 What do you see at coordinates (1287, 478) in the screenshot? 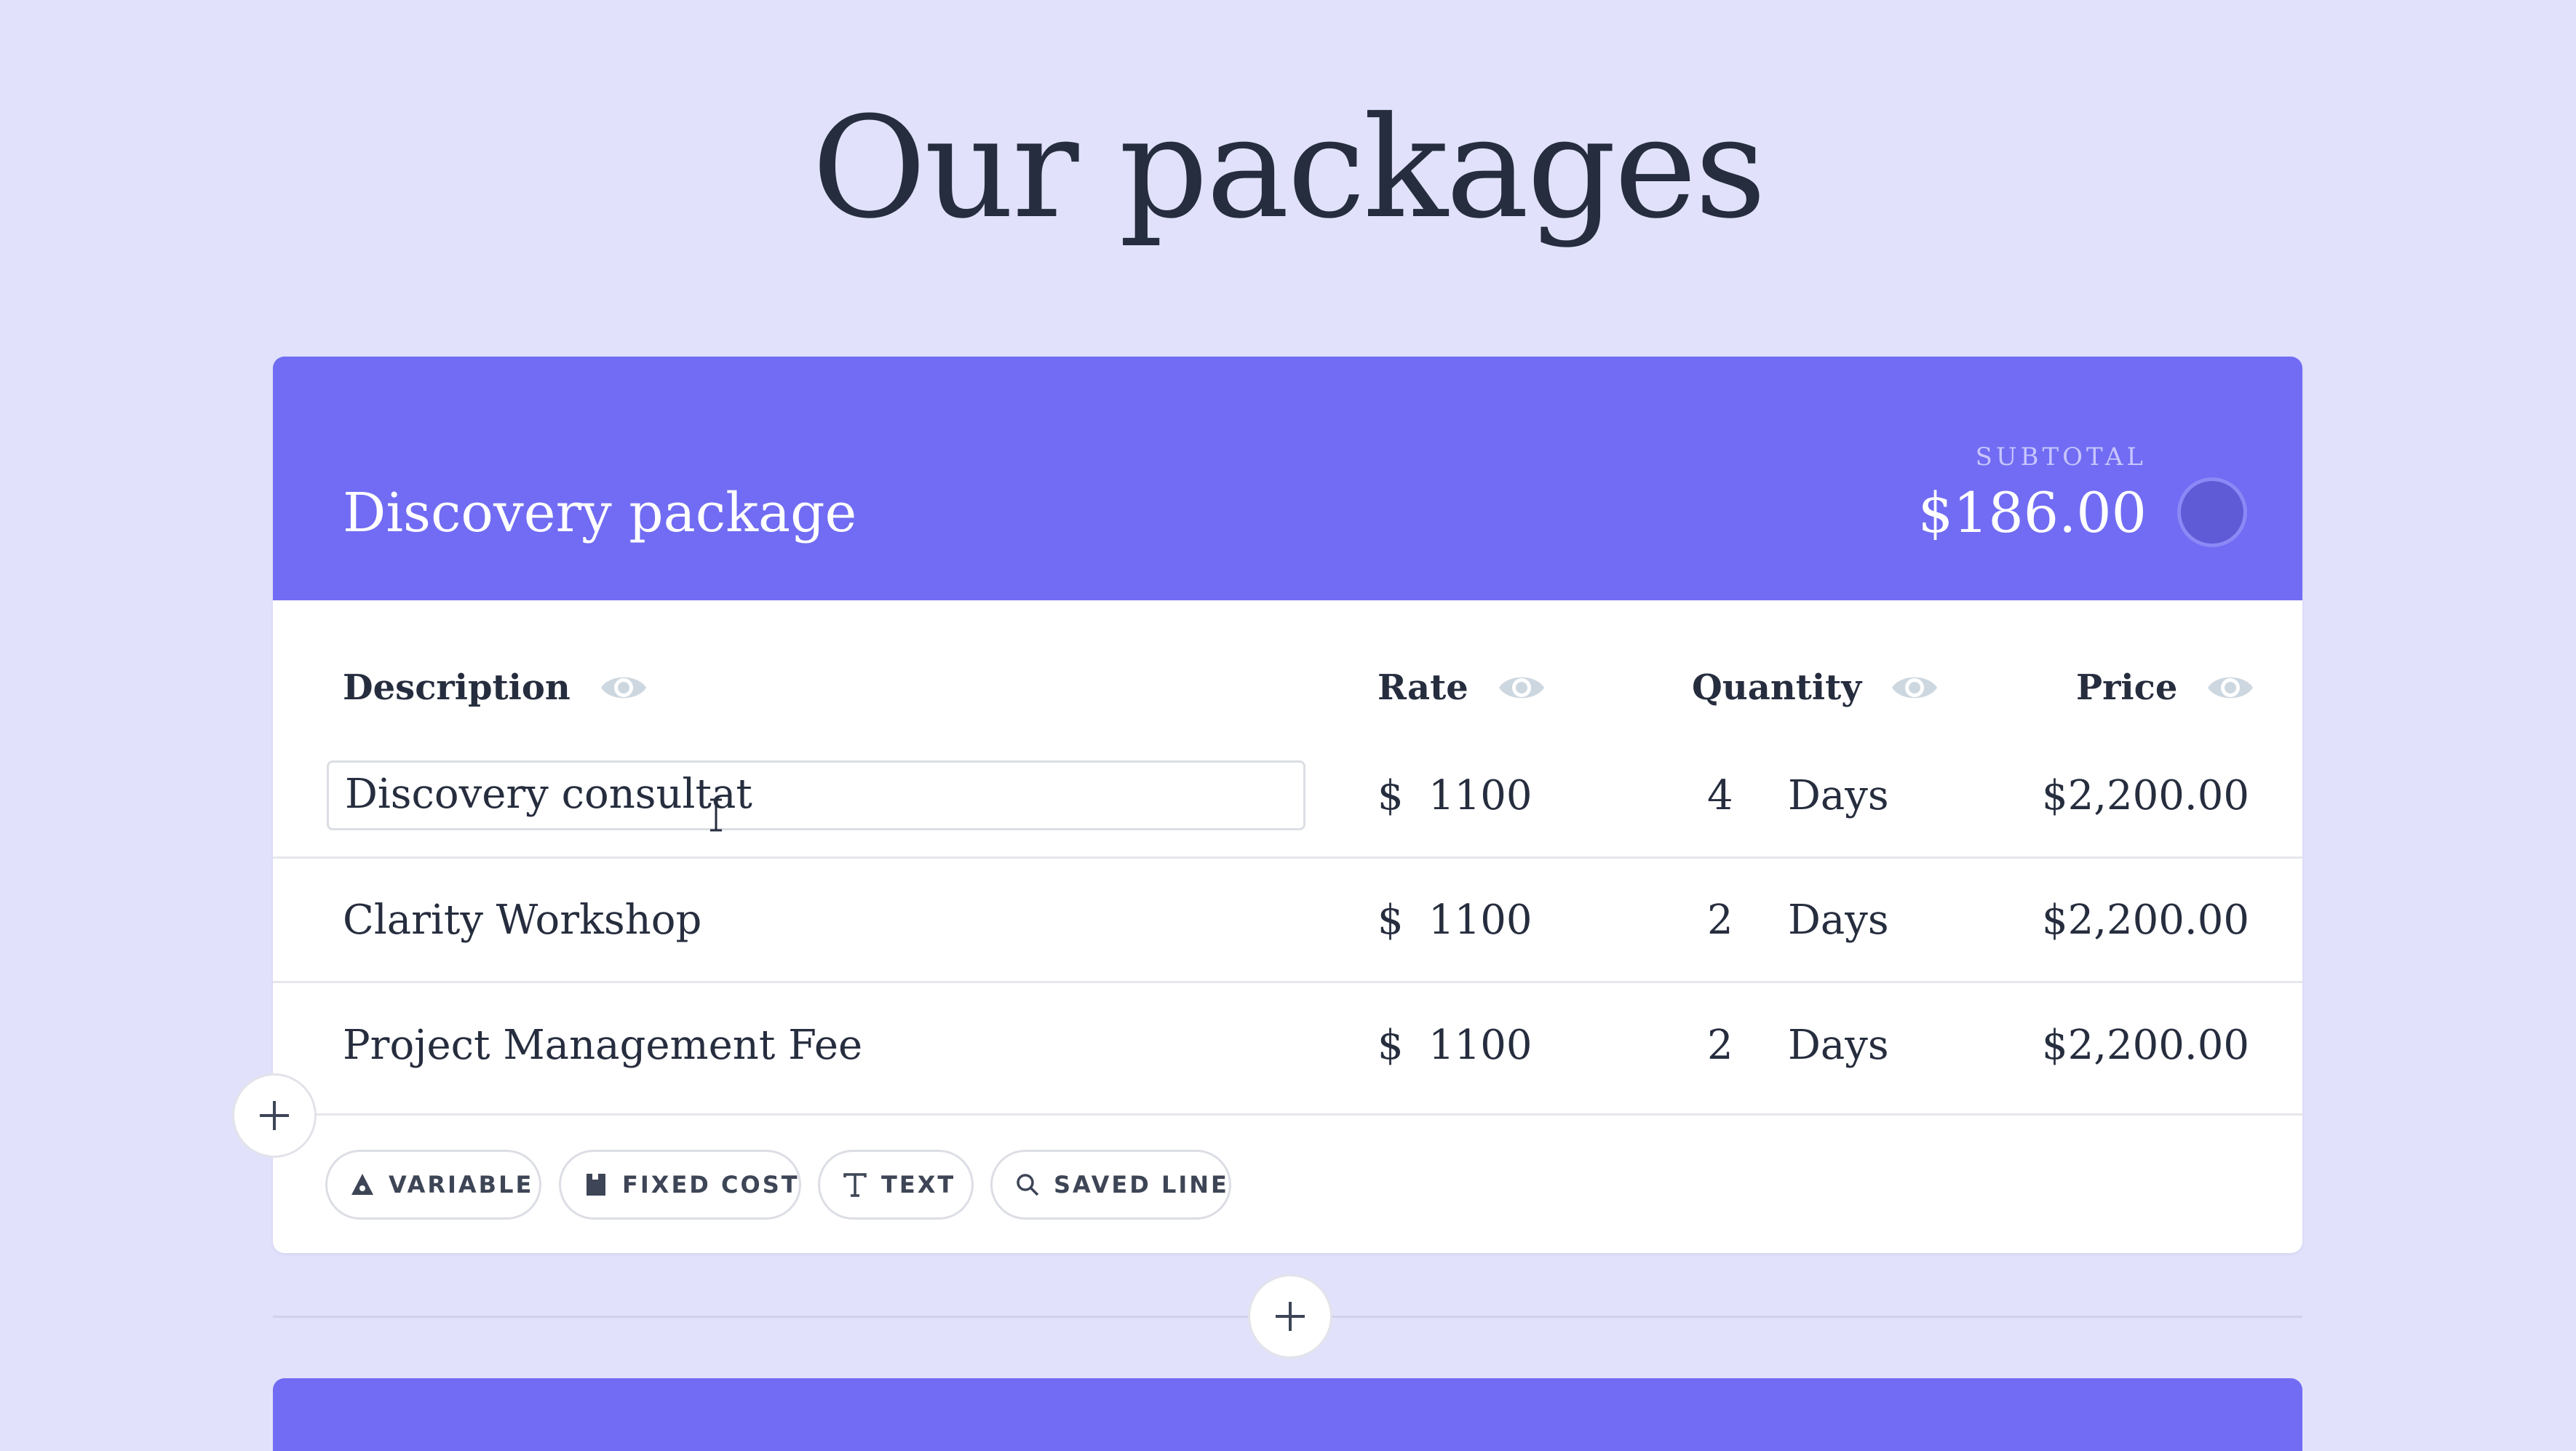
I see `package-header: Discovery package SUBTOTAL $186.00` at bounding box center [1287, 478].